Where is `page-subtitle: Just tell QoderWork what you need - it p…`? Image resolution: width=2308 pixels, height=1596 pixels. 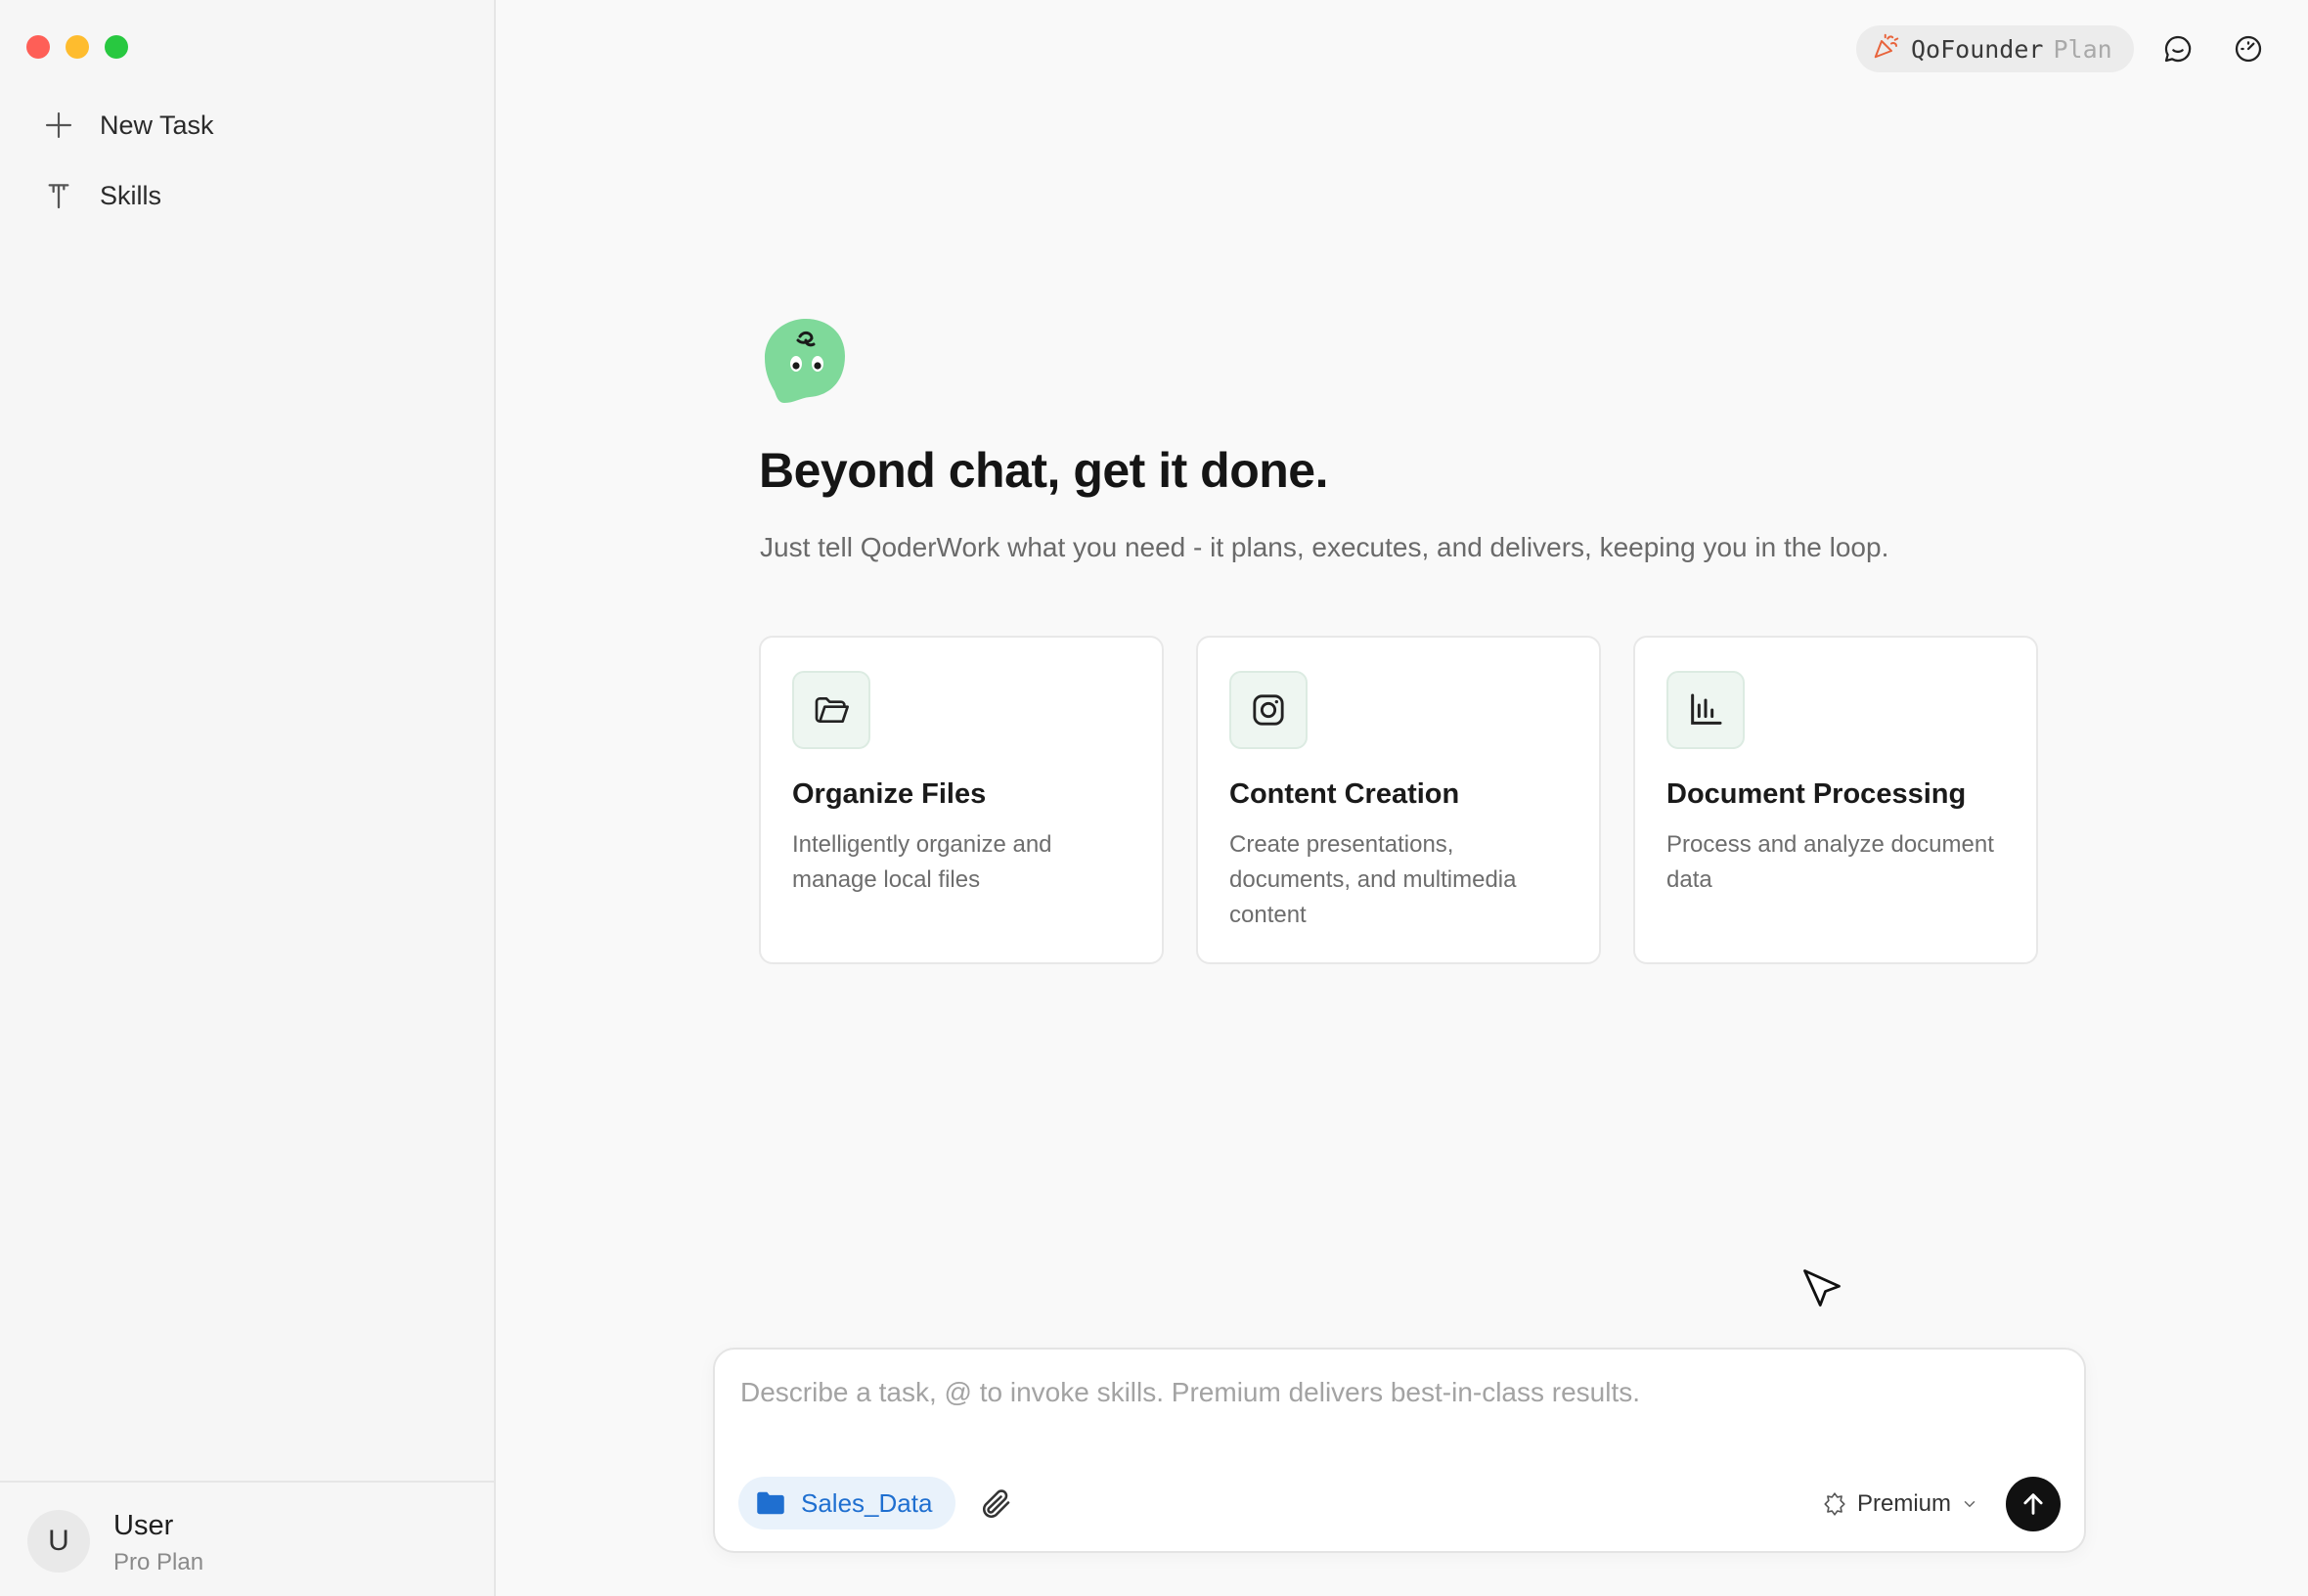 page-subtitle: Just tell QoderWork what you need - it p… is located at coordinates (1324, 547).